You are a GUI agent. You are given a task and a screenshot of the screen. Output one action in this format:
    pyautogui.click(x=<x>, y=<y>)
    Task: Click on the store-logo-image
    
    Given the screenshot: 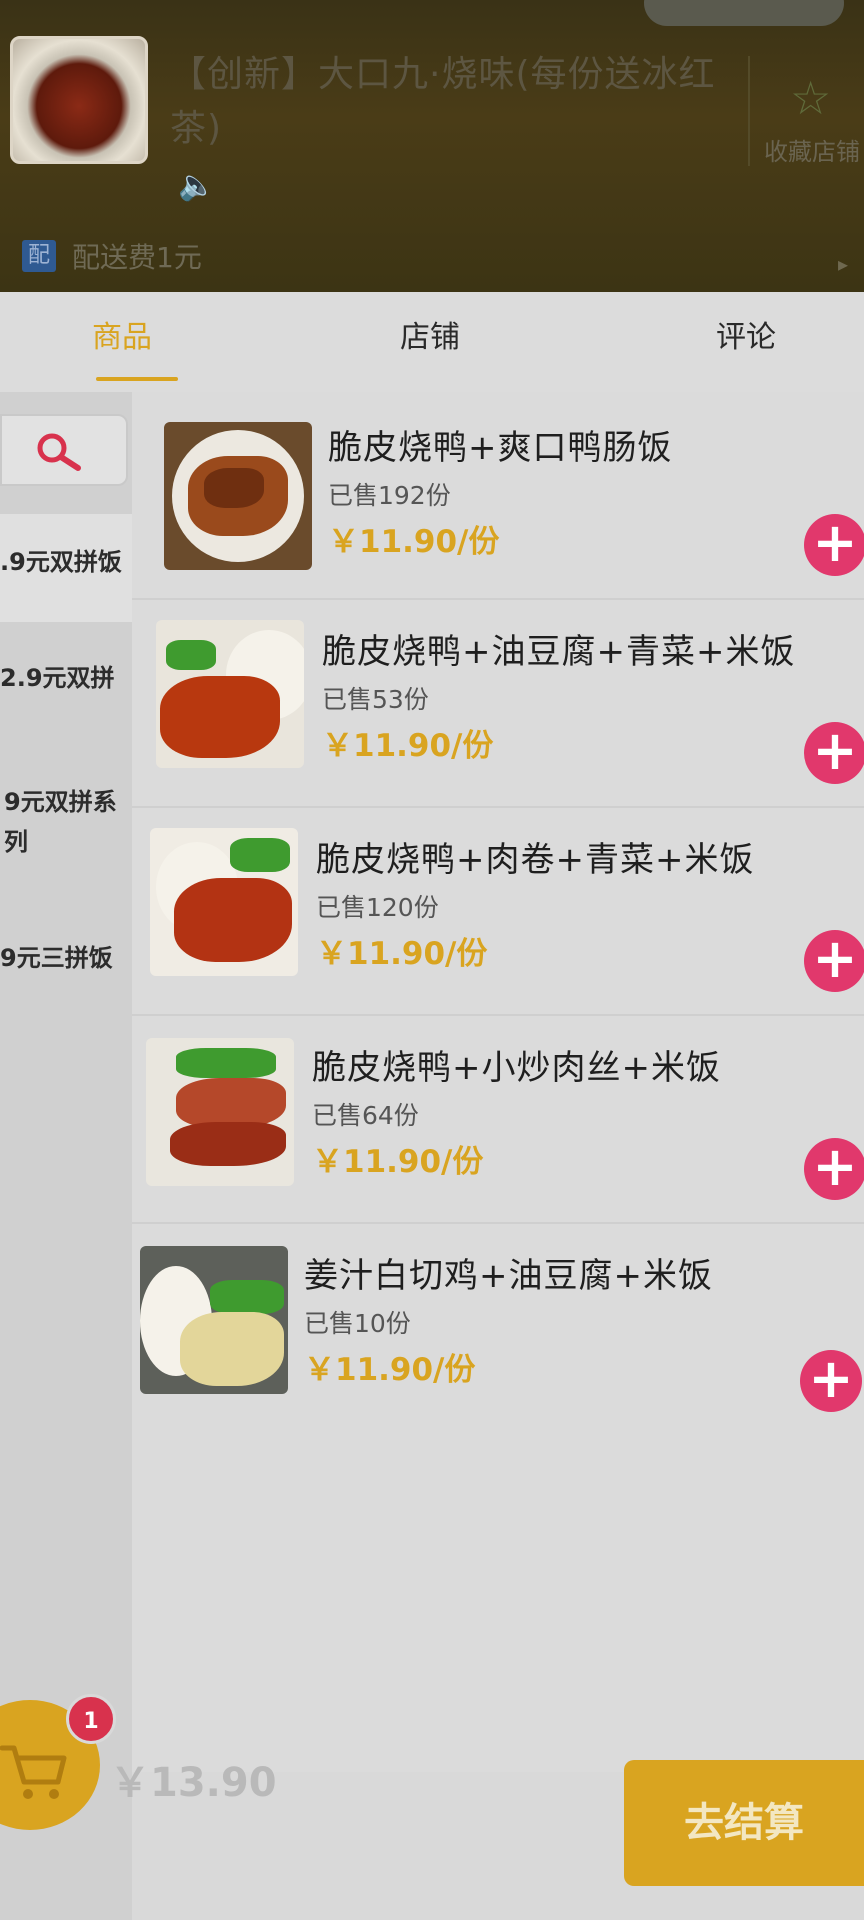 What is the action you would take?
    pyautogui.click(x=79, y=100)
    